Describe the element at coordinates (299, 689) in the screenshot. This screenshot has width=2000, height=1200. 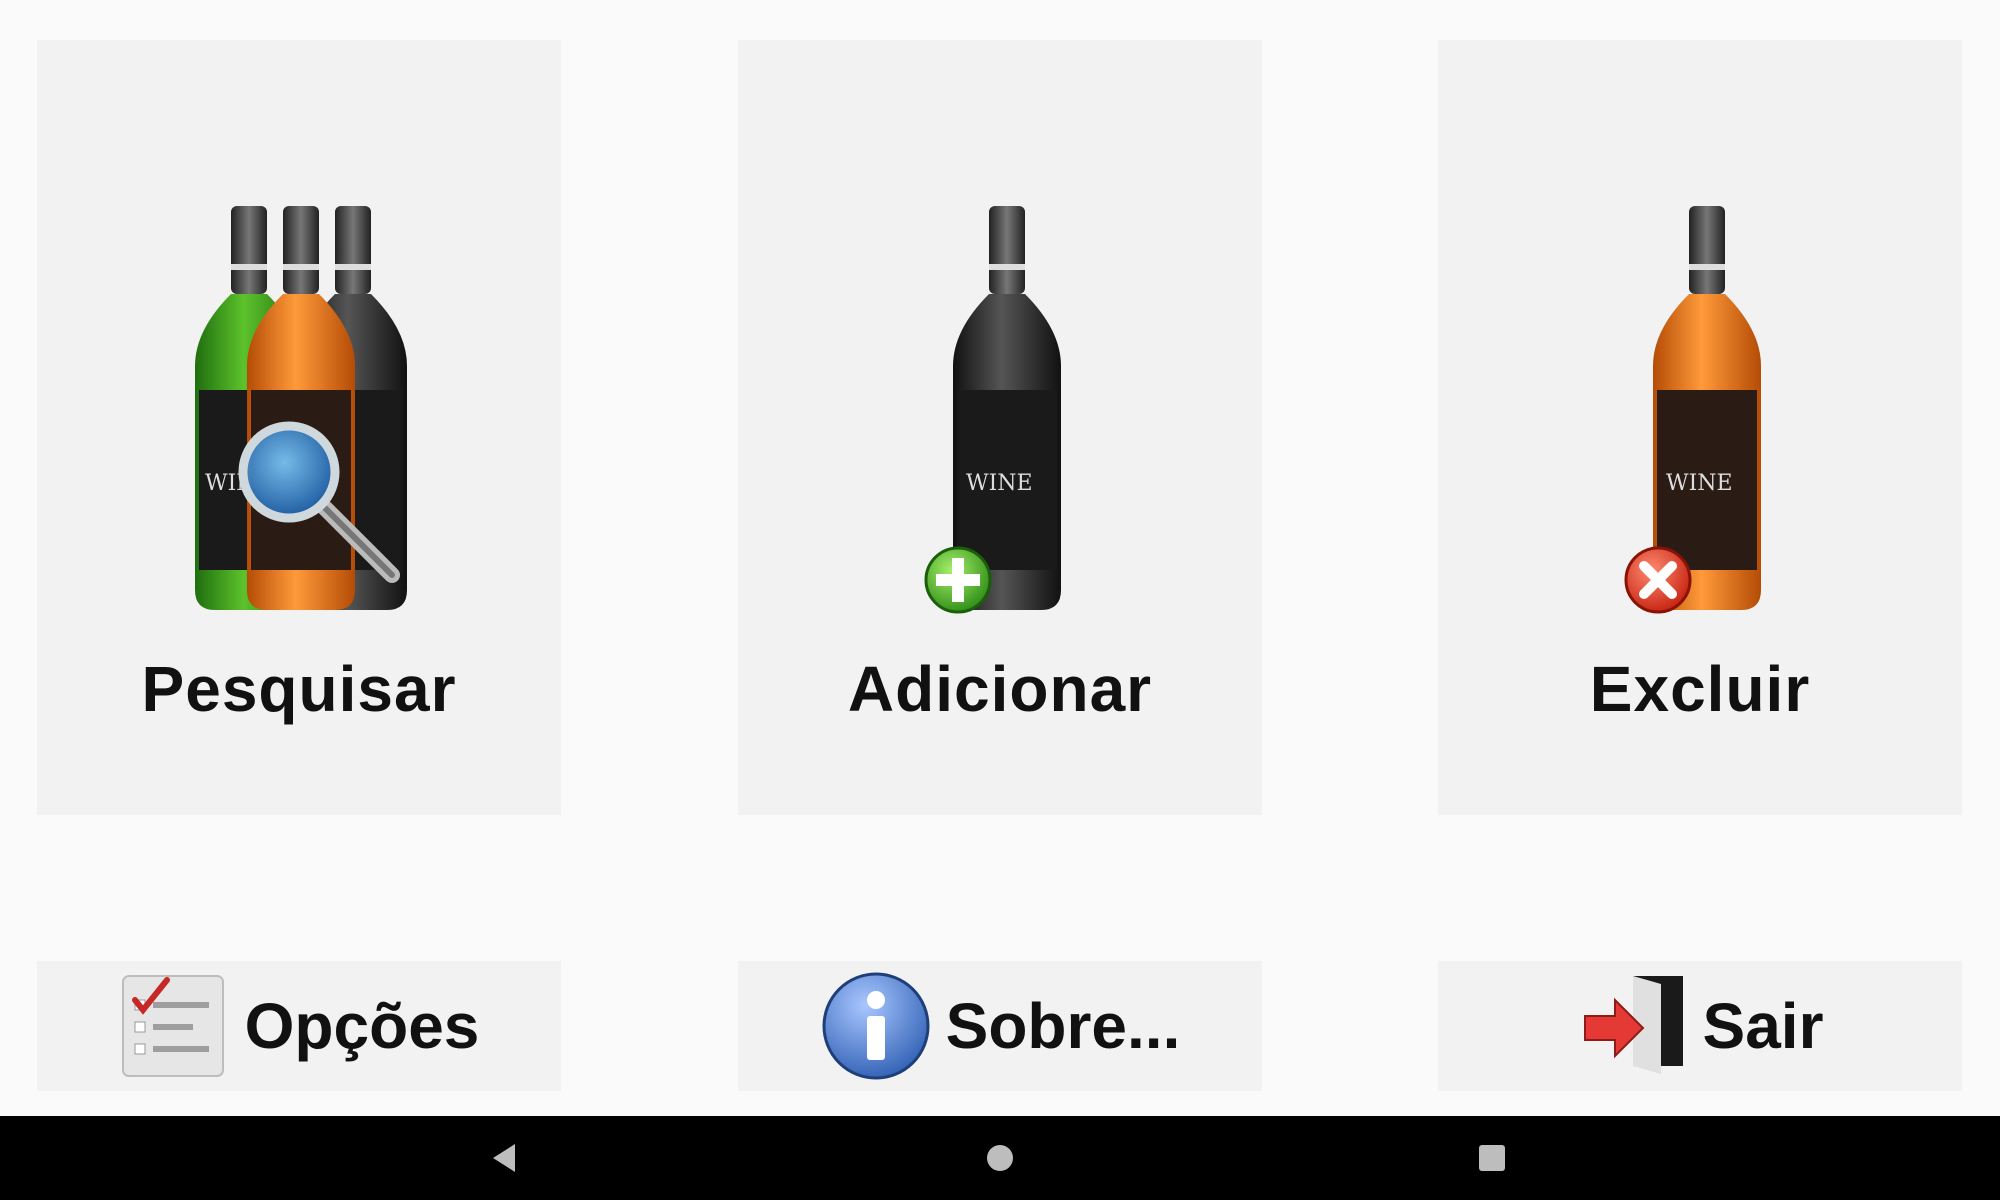
I see `search-label: Pesquisar` at that location.